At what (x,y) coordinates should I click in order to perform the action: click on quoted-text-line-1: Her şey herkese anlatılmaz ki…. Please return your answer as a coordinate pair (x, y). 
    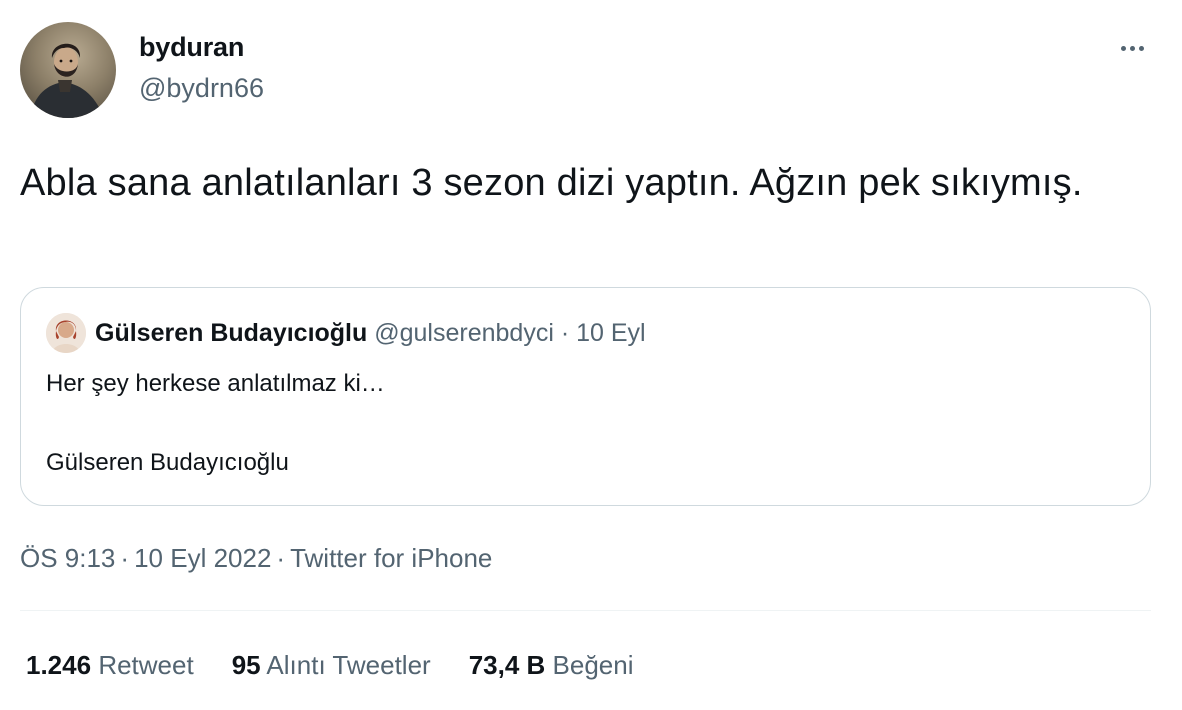
    Looking at the image, I should click on (215, 383).